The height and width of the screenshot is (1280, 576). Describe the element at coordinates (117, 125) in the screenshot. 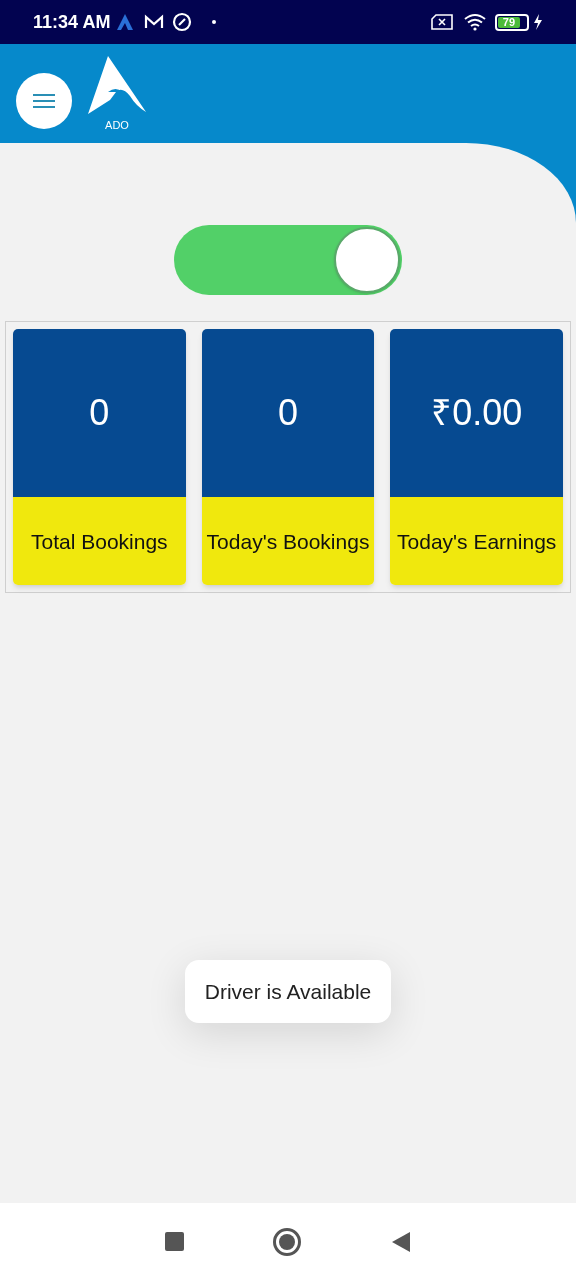

I see `logo-text: ADO` at that location.